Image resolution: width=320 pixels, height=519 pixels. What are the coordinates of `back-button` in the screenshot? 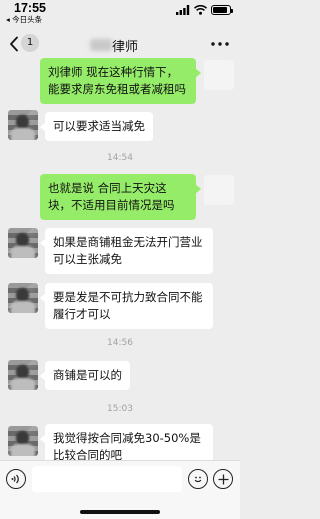 It's located at (14, 44).